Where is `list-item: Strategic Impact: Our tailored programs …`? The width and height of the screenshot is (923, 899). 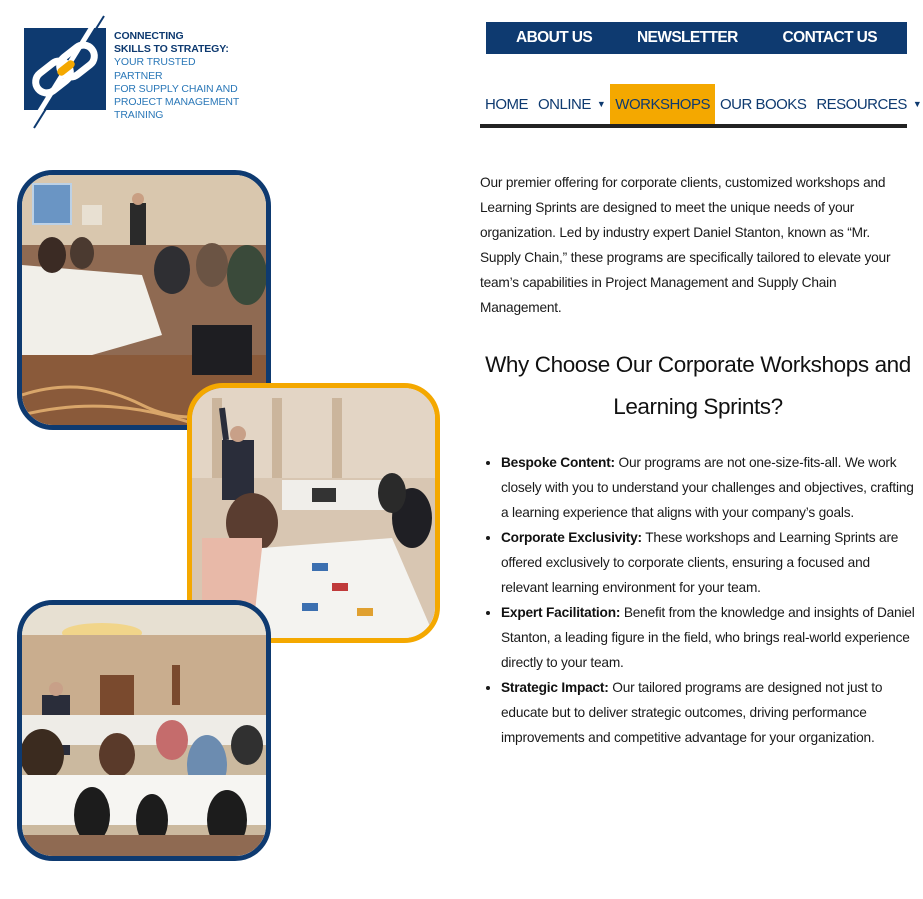
list-item: Strategic Impact: Our tailored programs … is located at coordinates (708, 712).